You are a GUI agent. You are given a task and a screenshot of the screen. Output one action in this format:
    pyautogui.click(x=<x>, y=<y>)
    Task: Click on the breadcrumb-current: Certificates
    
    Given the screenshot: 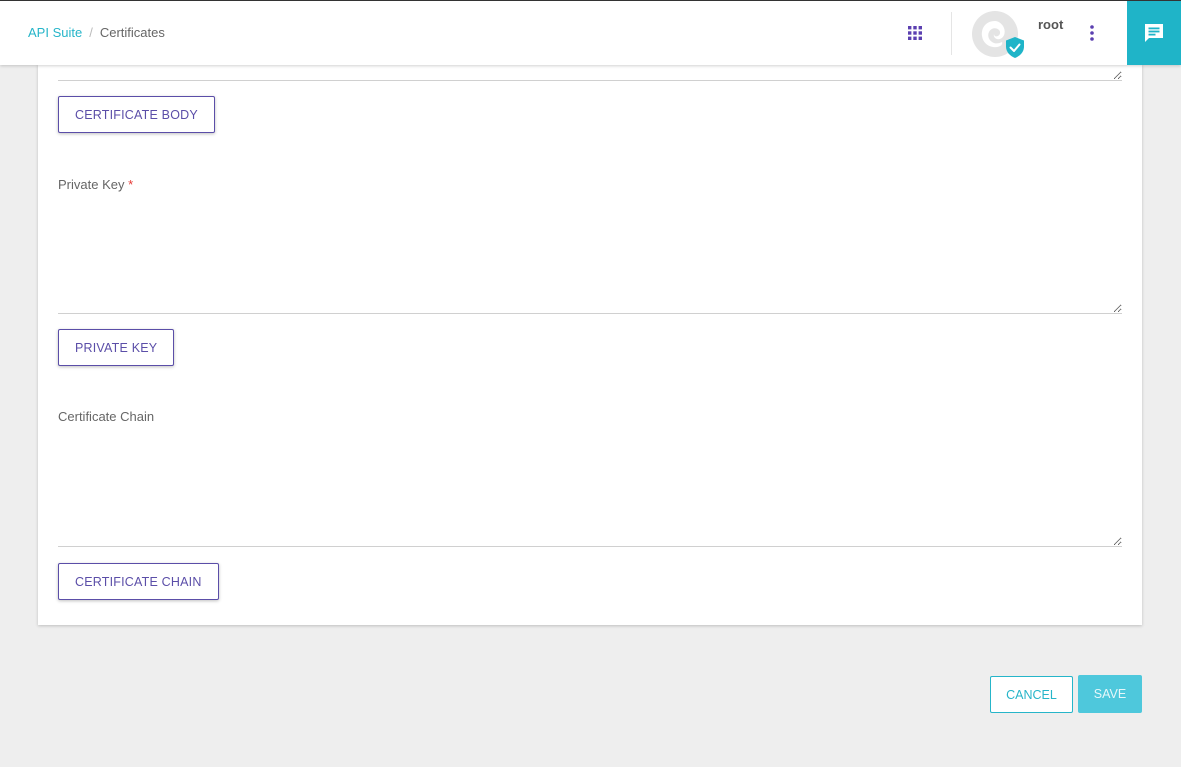 What is the action you would take?
    pyautogui.click(x=132, y=32)
    